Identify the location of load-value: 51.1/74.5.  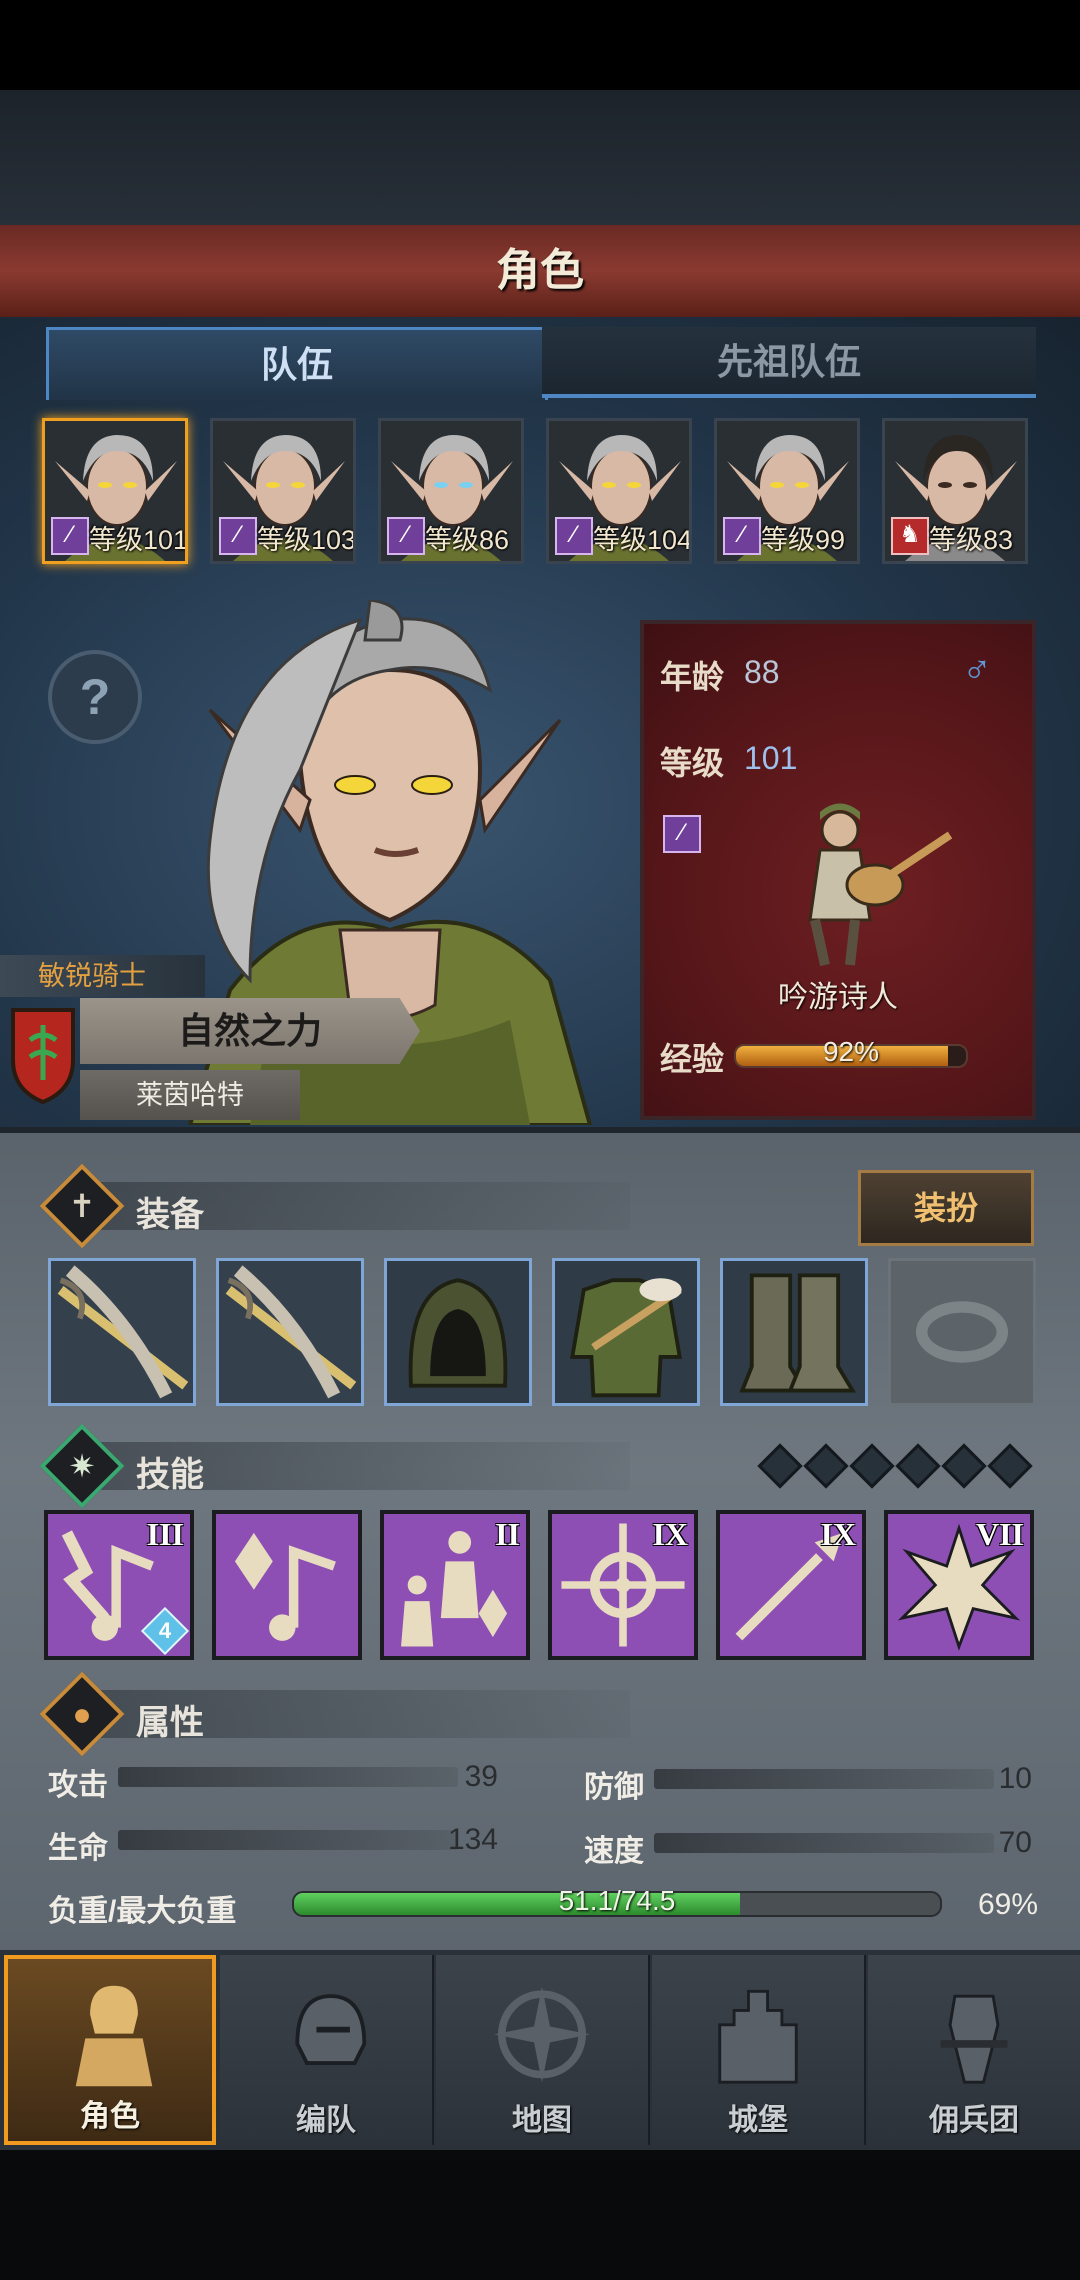
(617, 1900).